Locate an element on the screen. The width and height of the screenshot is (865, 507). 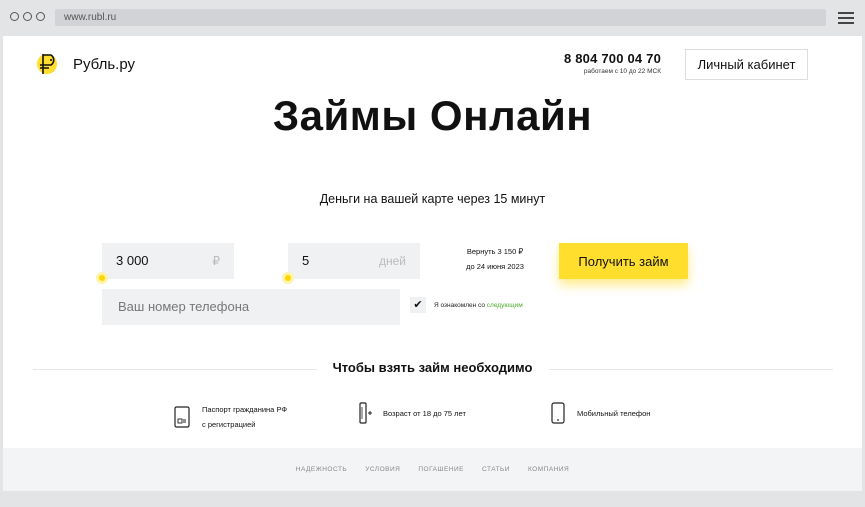
requirement-line: с регистрацией is located at coordinates (229, 424).